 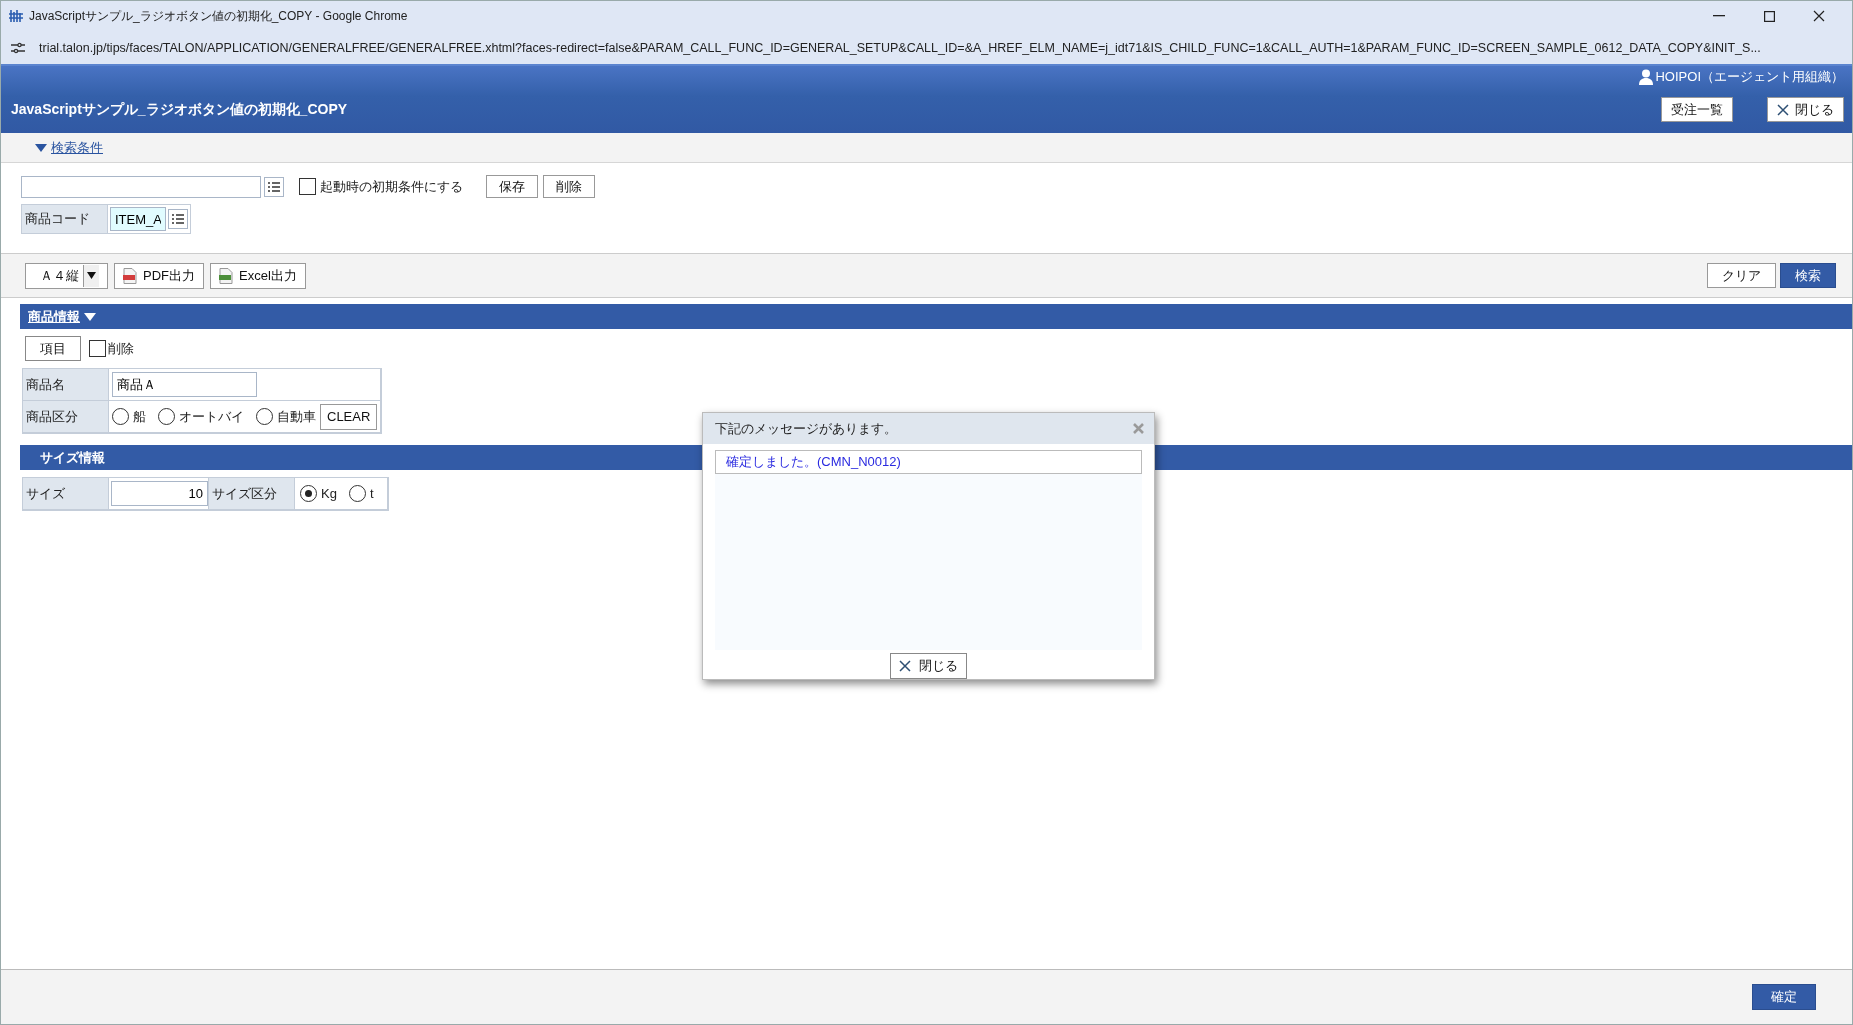 I want to click on clear-button: クリア, so click(x=1741, y=275).